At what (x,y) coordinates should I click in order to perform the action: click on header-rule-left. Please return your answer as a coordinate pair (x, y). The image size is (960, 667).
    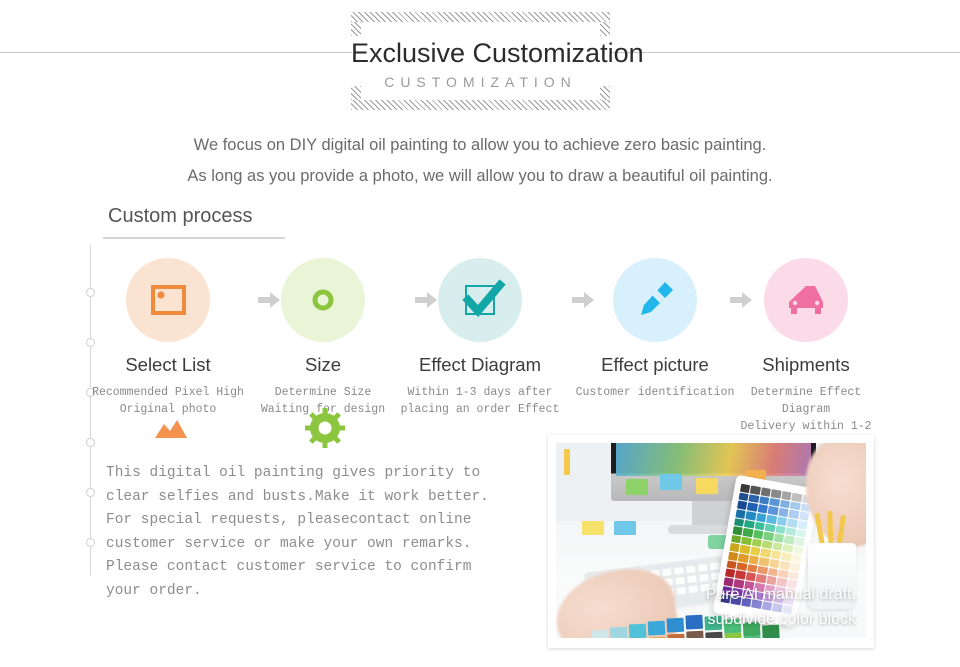
    Looking at the image, I should click on (176, 52).